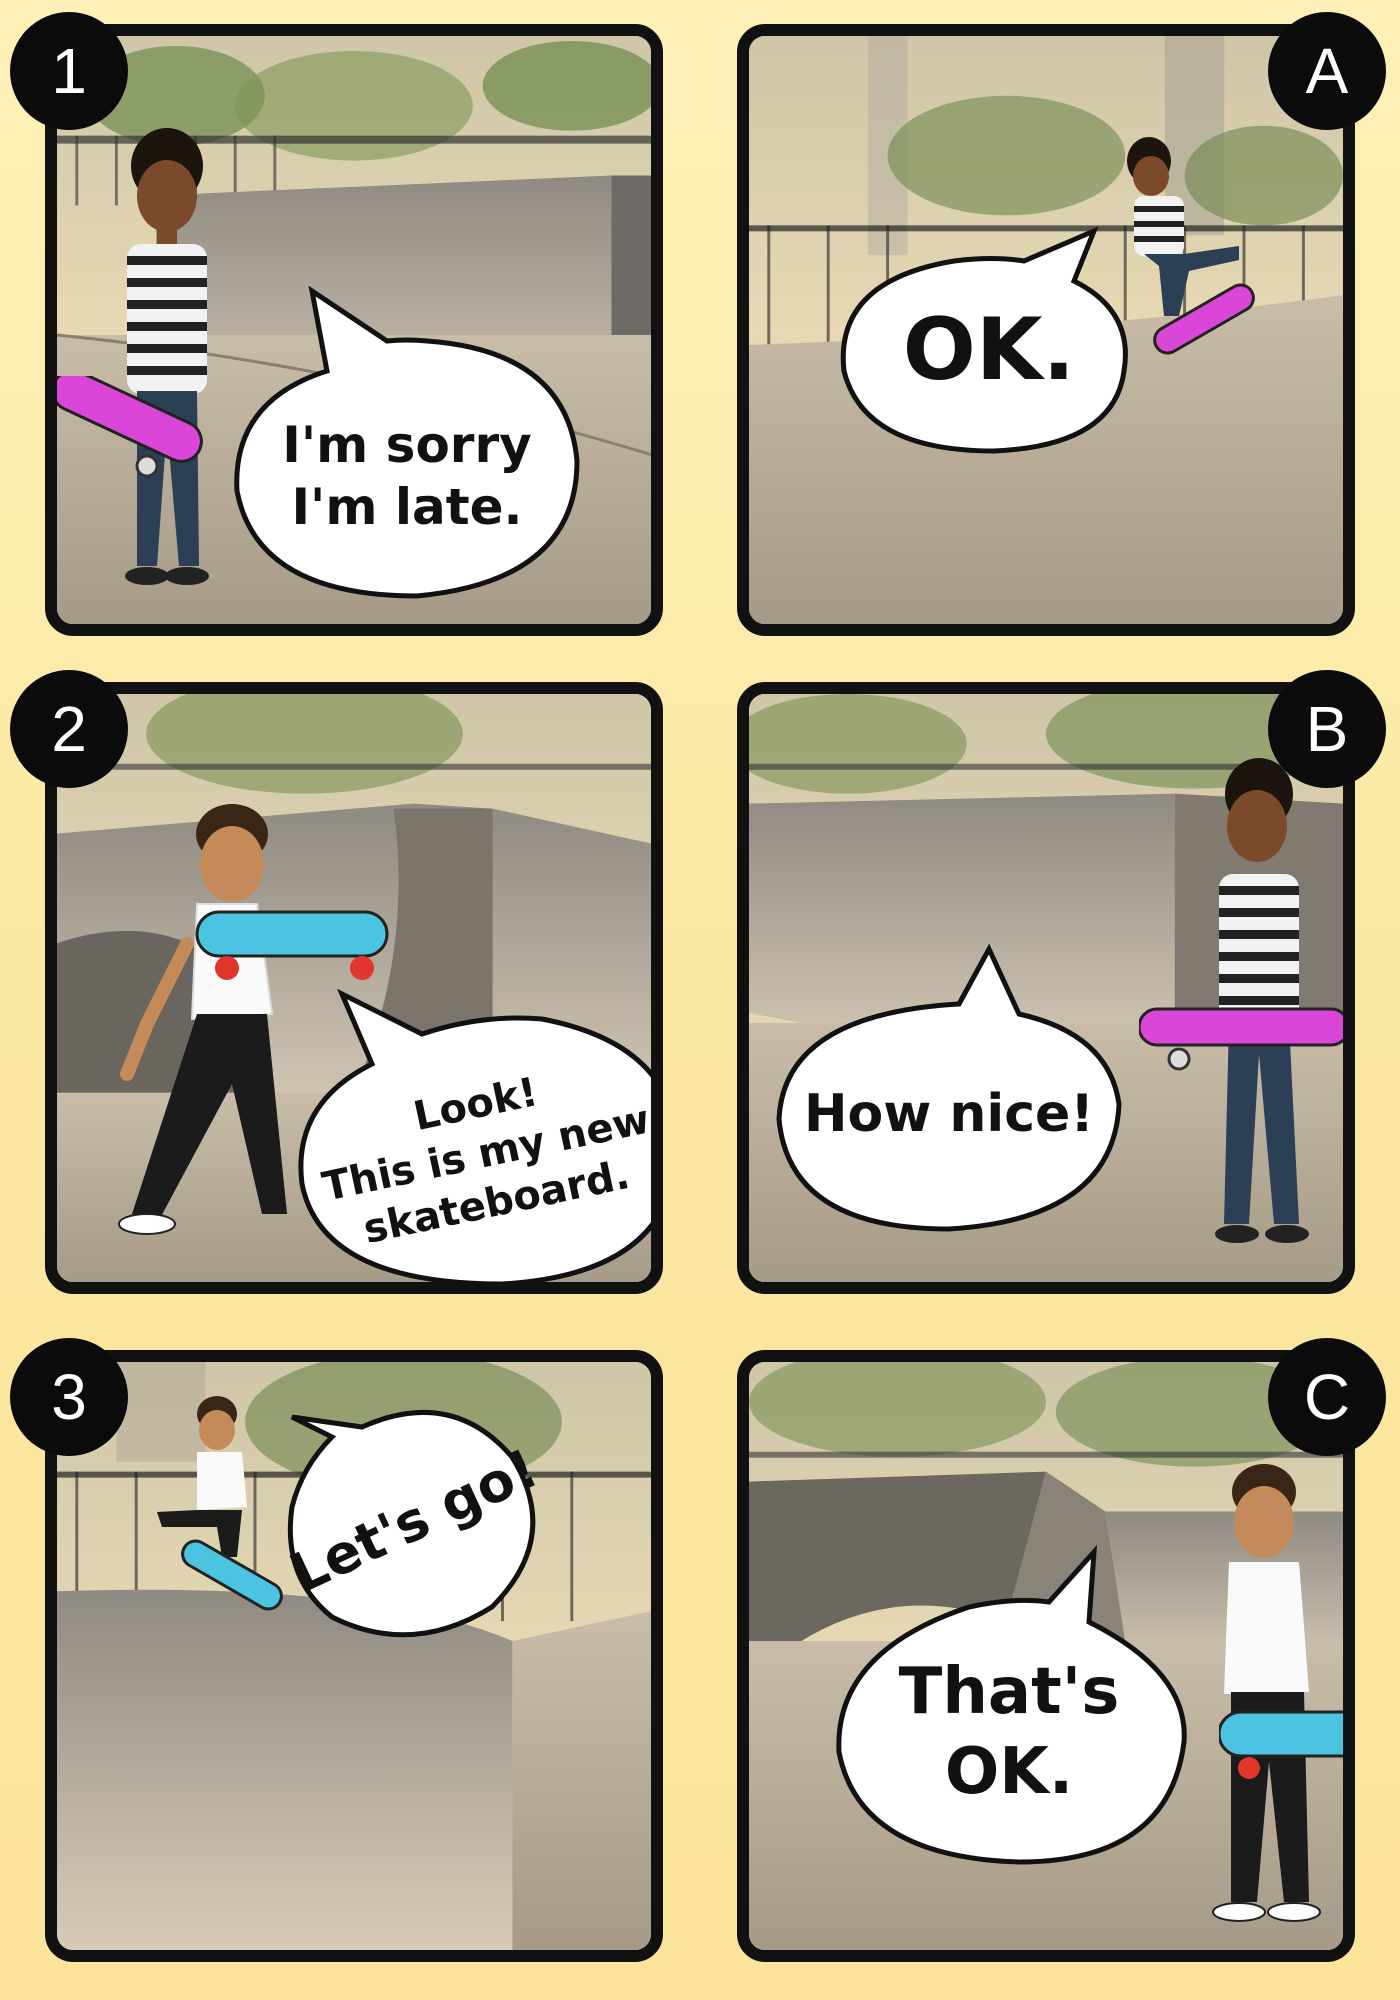  I want to click on speech-text: I'm sorry I'm late., so click(407, 476).